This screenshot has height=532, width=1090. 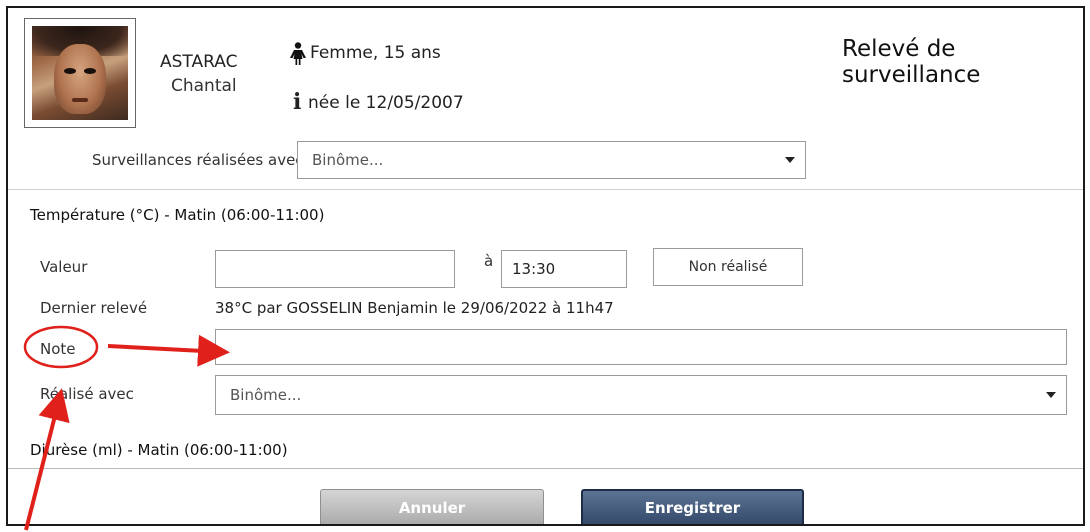 I want to click on patient-last-name: ASTARAC, so click(x=199, y=62).